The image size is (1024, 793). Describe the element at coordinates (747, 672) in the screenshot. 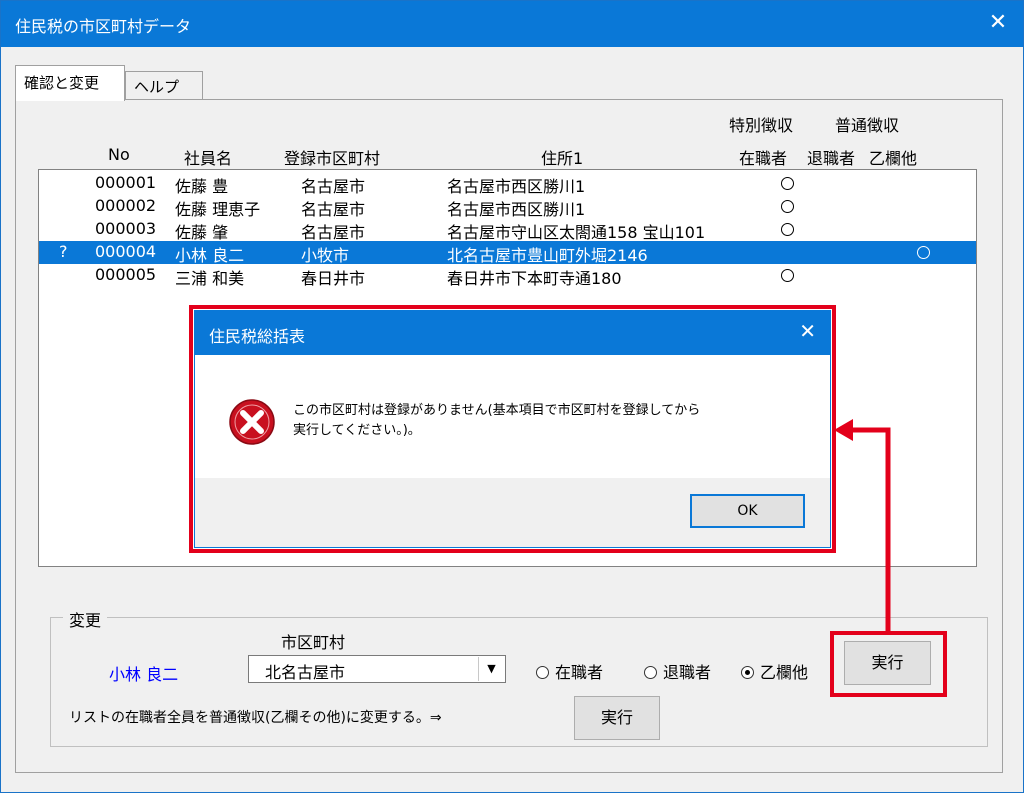

I see `radio-dot-selected-icon` at that location.